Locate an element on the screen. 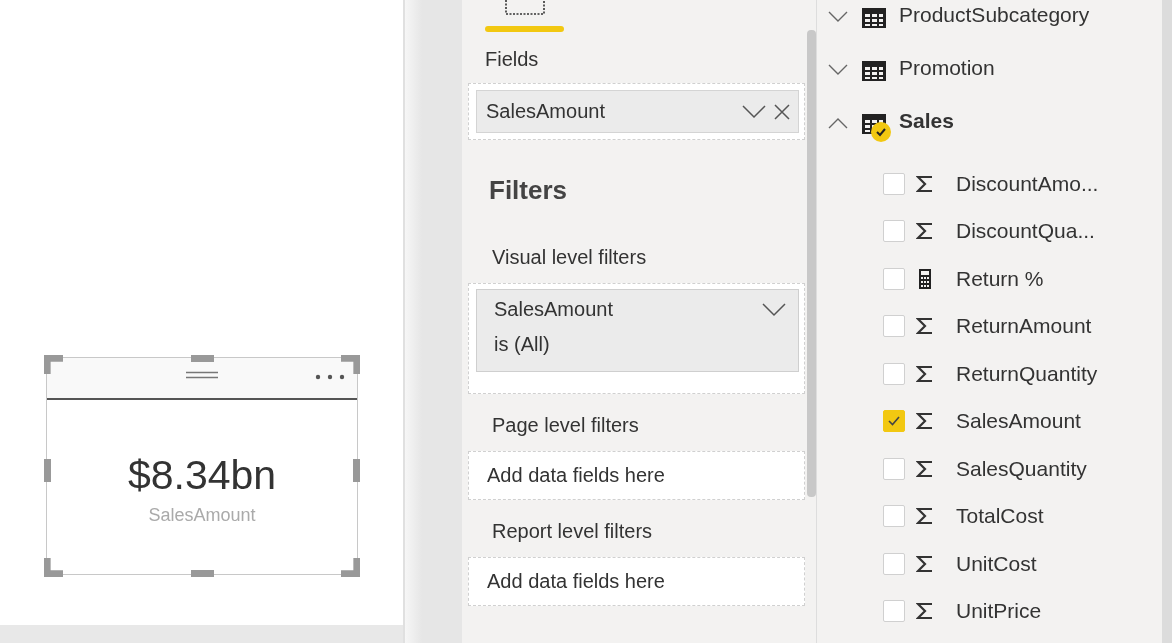 This screenshot has height=643, width=1172. card-visual: $8.34bn SalesAmount is located at coordinates (202, 466).